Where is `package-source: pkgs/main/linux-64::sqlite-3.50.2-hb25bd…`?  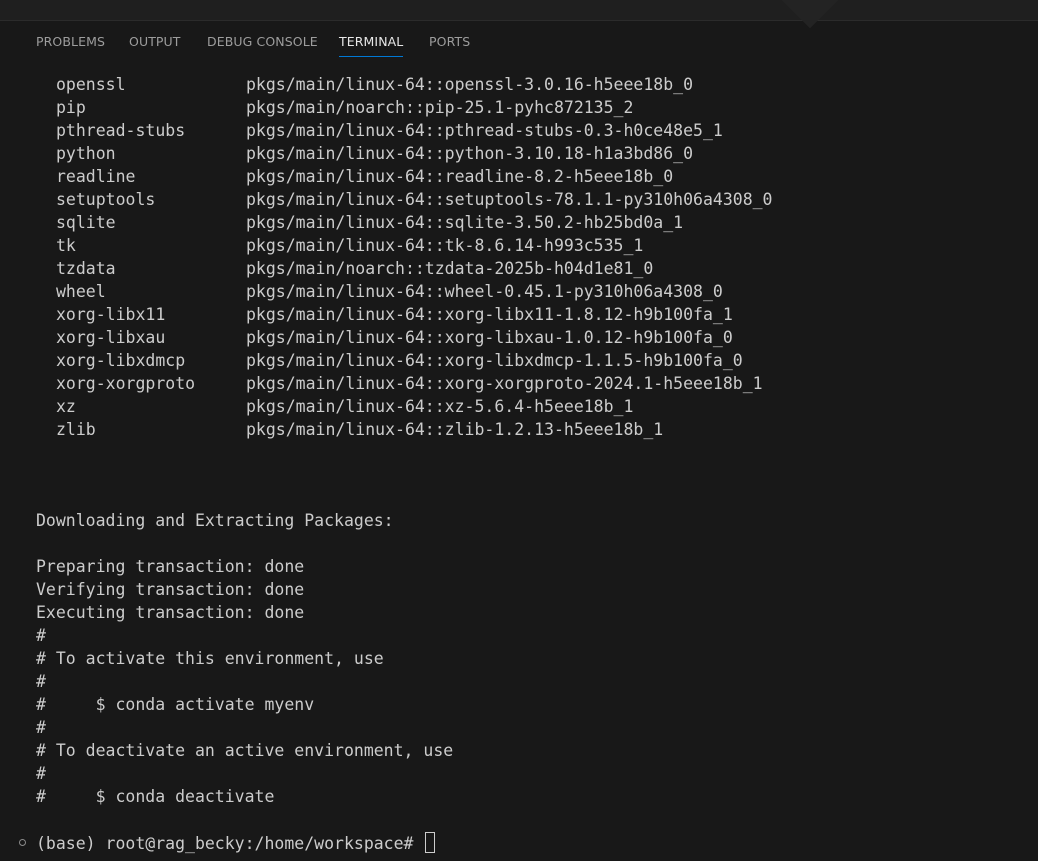 package-source: pkgs/main/linux-64::sqlite-3.50.2-hb25bd… is located at coordinates (465, 222).